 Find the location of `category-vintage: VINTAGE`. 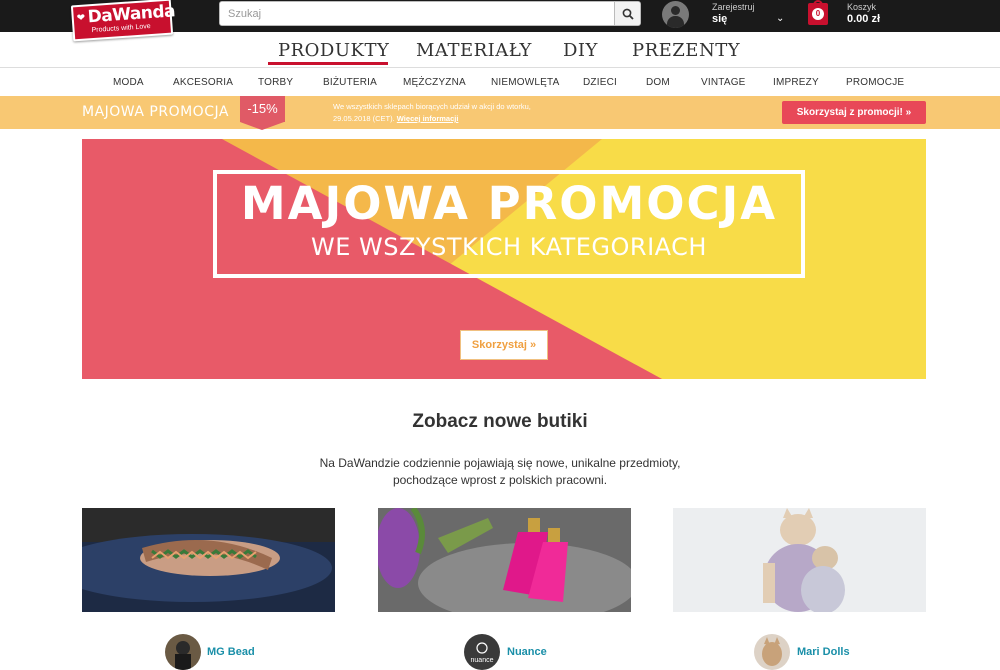

category-vintage: VINTAGE is located at coordinates (723, 82).